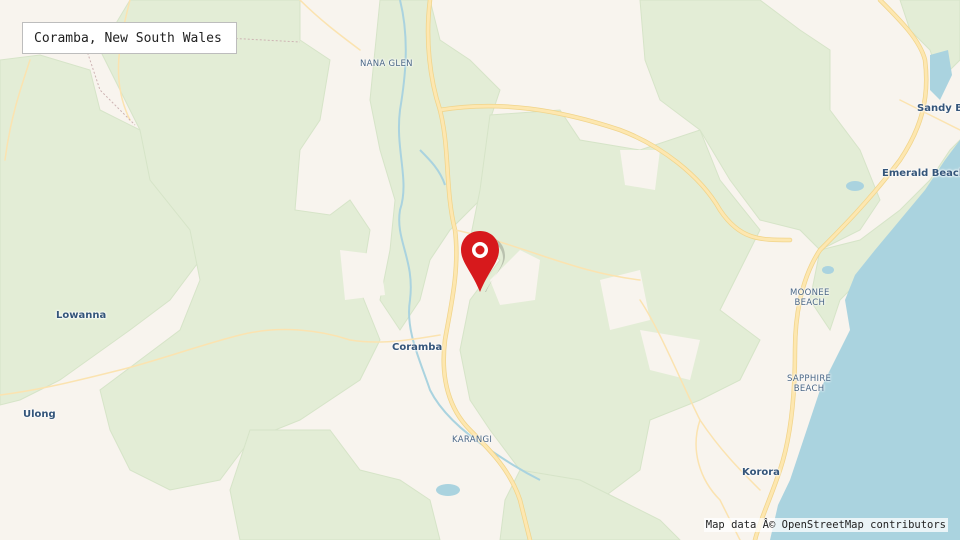 This screenshot has width=960, height=540. What do you see at coordinates (921, 173) in the screenshot?
I see `place-label-emerald-beach: Emerald Beach` at bounding box center [921, 173].